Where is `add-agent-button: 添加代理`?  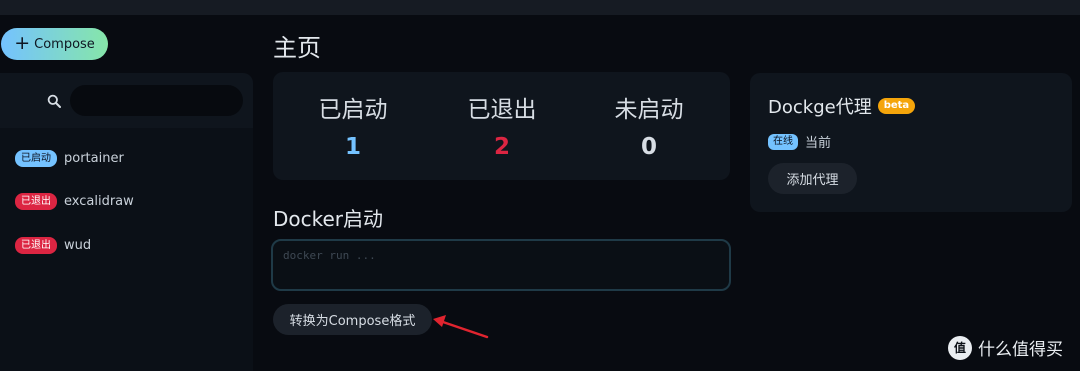
add-agent-button: 添加代理 is located at coordinates (812, 178).